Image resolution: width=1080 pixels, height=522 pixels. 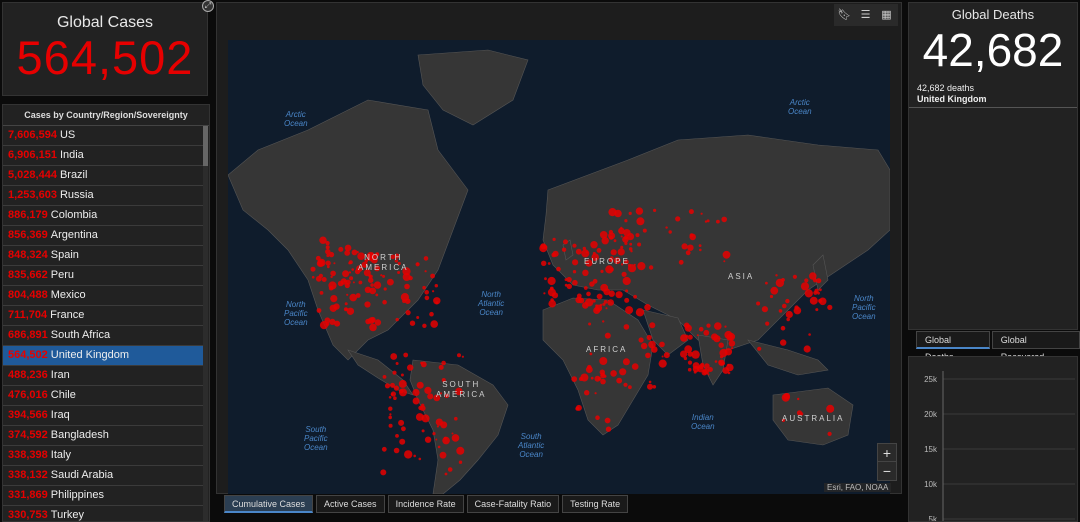 I want to click on country-row: 374,592 Bangladesh, so click(x=104, y=436).